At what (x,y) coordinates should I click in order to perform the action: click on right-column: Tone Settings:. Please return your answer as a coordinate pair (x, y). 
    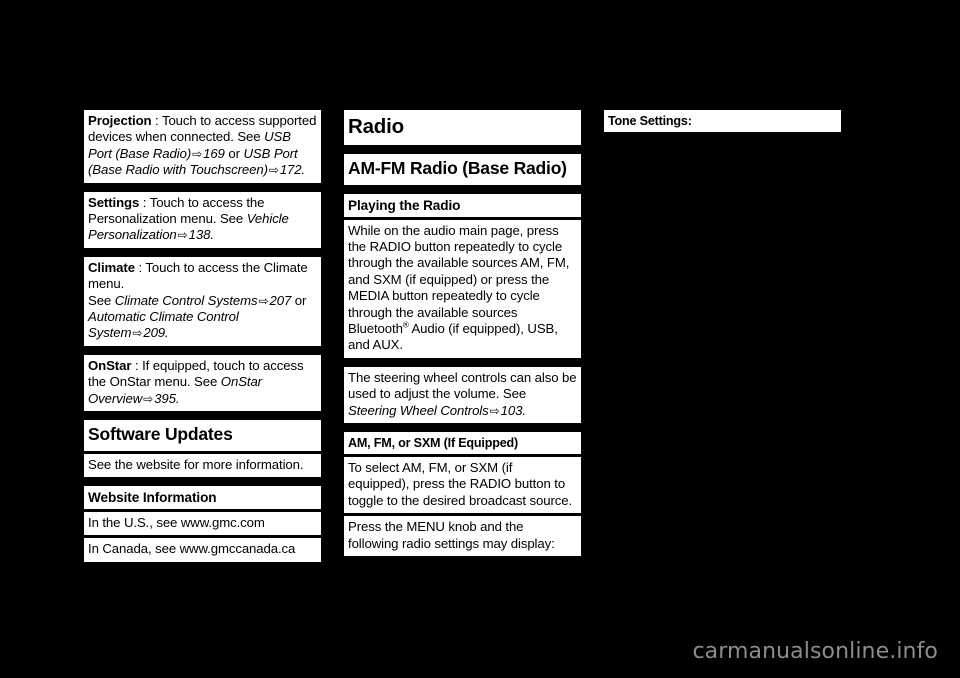
    Looking at the image, I should click on (722, 122).